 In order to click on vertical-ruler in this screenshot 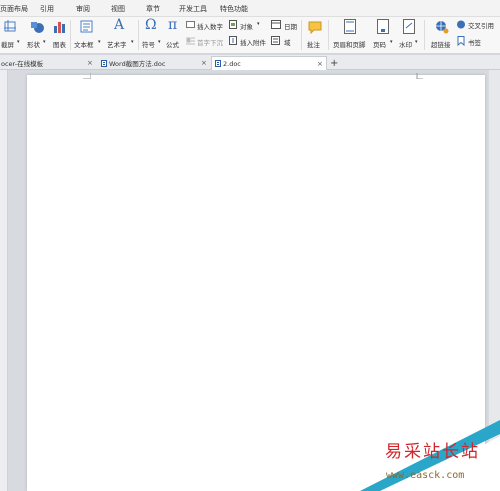, I will do `click(4, 280)`.